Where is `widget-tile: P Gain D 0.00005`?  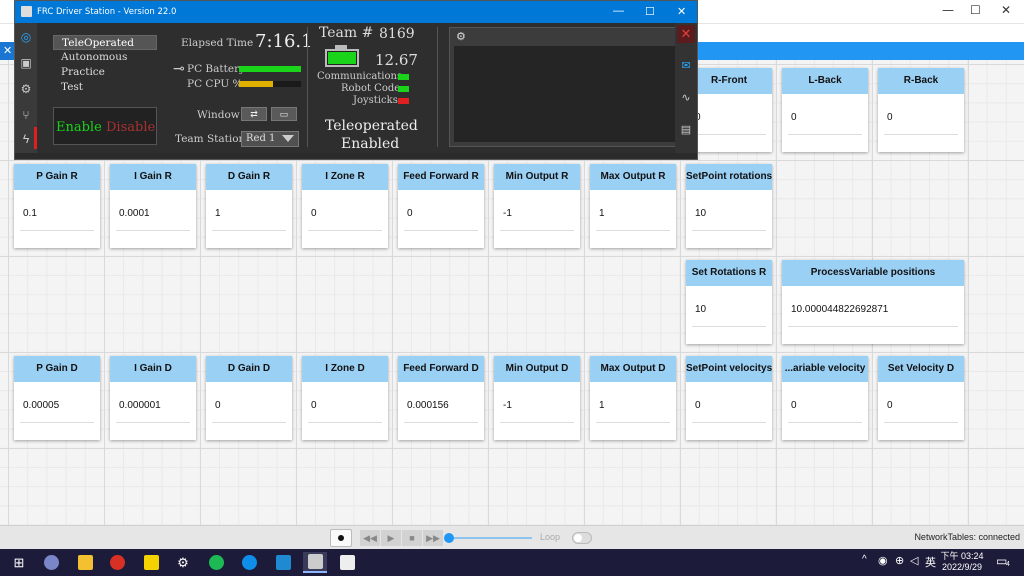
widget-tile: P Gain D 0.00005 is located at coordinates (57, 398).